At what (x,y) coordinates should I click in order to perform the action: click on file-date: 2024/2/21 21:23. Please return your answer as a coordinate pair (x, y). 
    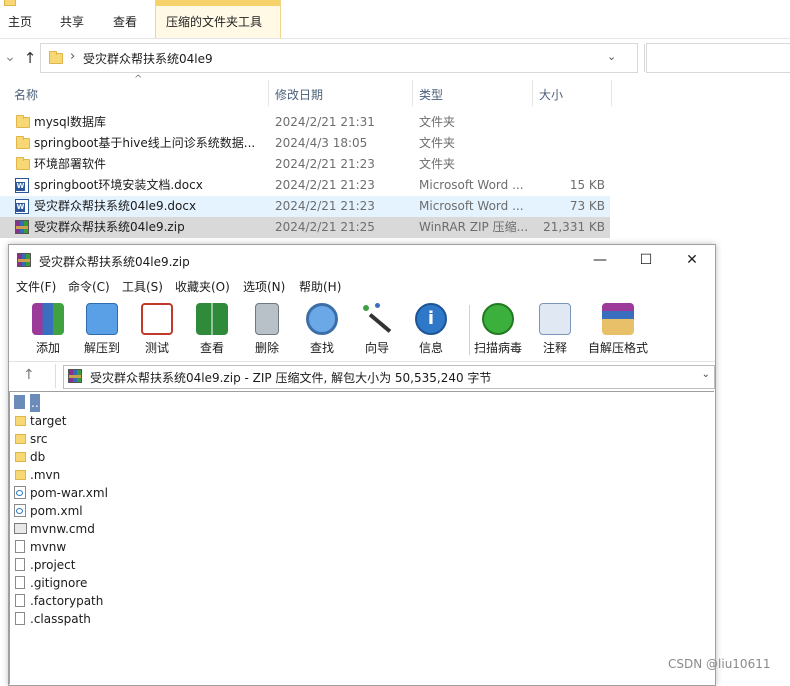
    Looking at the image, I should click on (325, 206).